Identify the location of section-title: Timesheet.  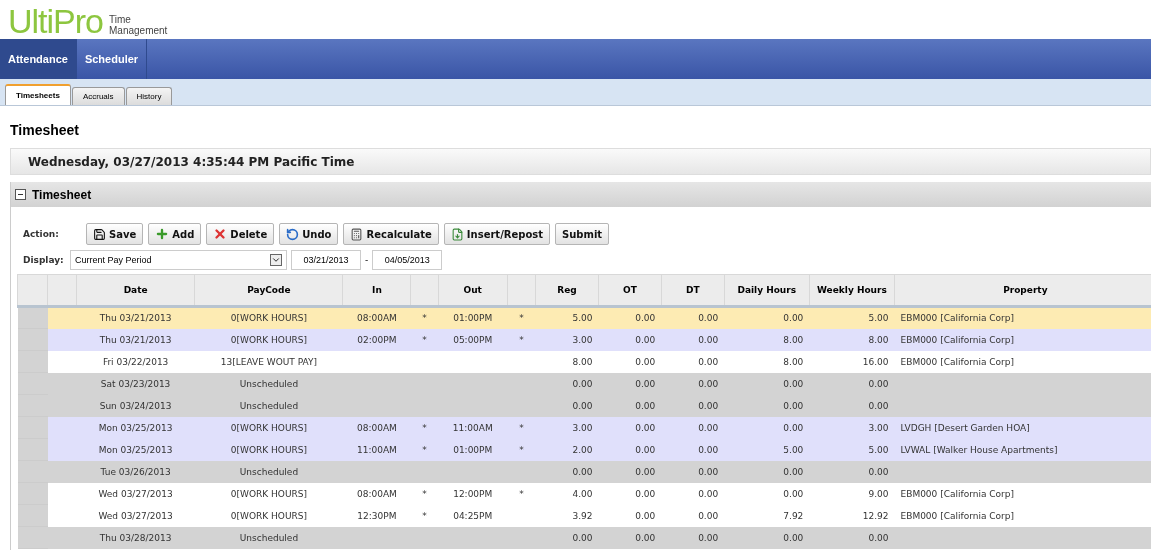
(62, 194).